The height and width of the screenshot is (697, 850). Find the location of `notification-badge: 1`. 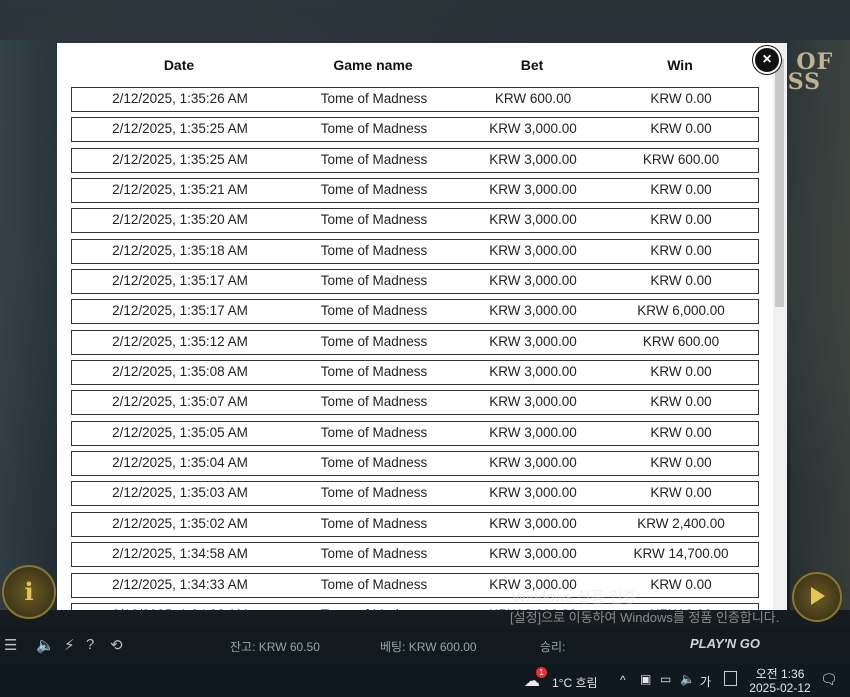

notification-badge: 1 is located at coordinates (541, 672).